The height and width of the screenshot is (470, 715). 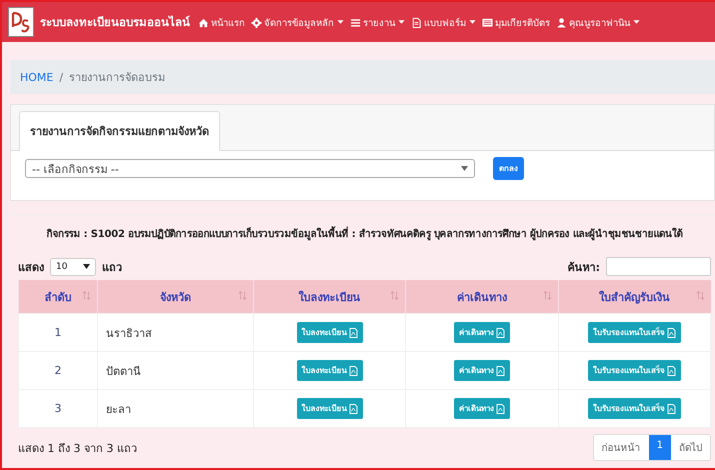 What do you see at coordinates (330, 297) in the screenshot?
I see `column-header: ใบลงทะเบียน` at bounding box center [330, 297].